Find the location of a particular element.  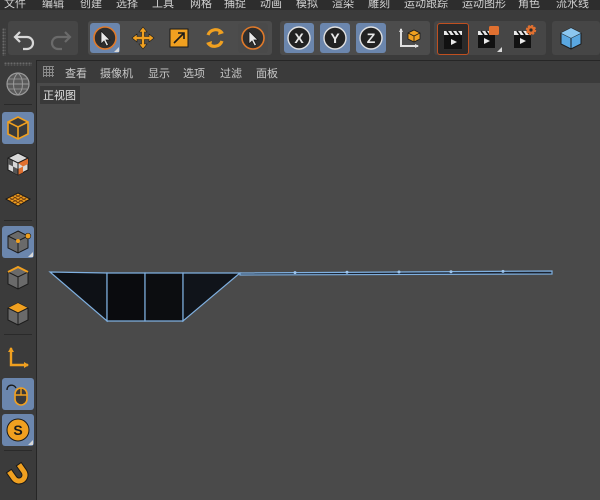

coordinate-system-icon is located at coordinates (410, 38).